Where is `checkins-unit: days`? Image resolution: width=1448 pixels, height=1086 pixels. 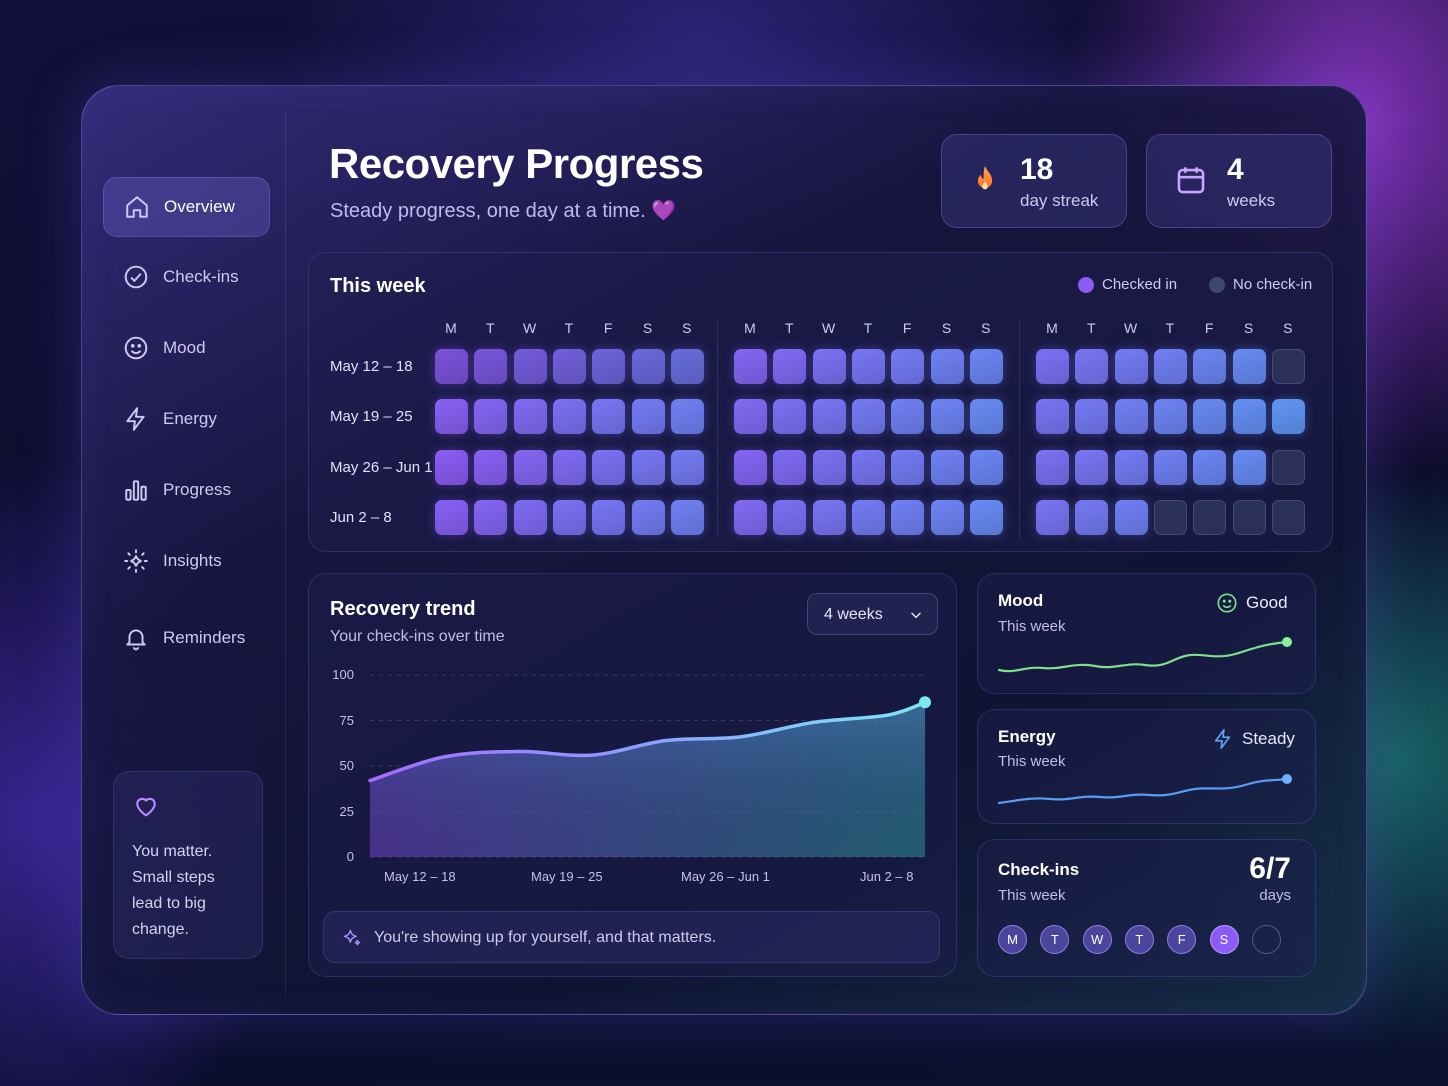 checkins-unit: days is located at coordinates (1275, 895).